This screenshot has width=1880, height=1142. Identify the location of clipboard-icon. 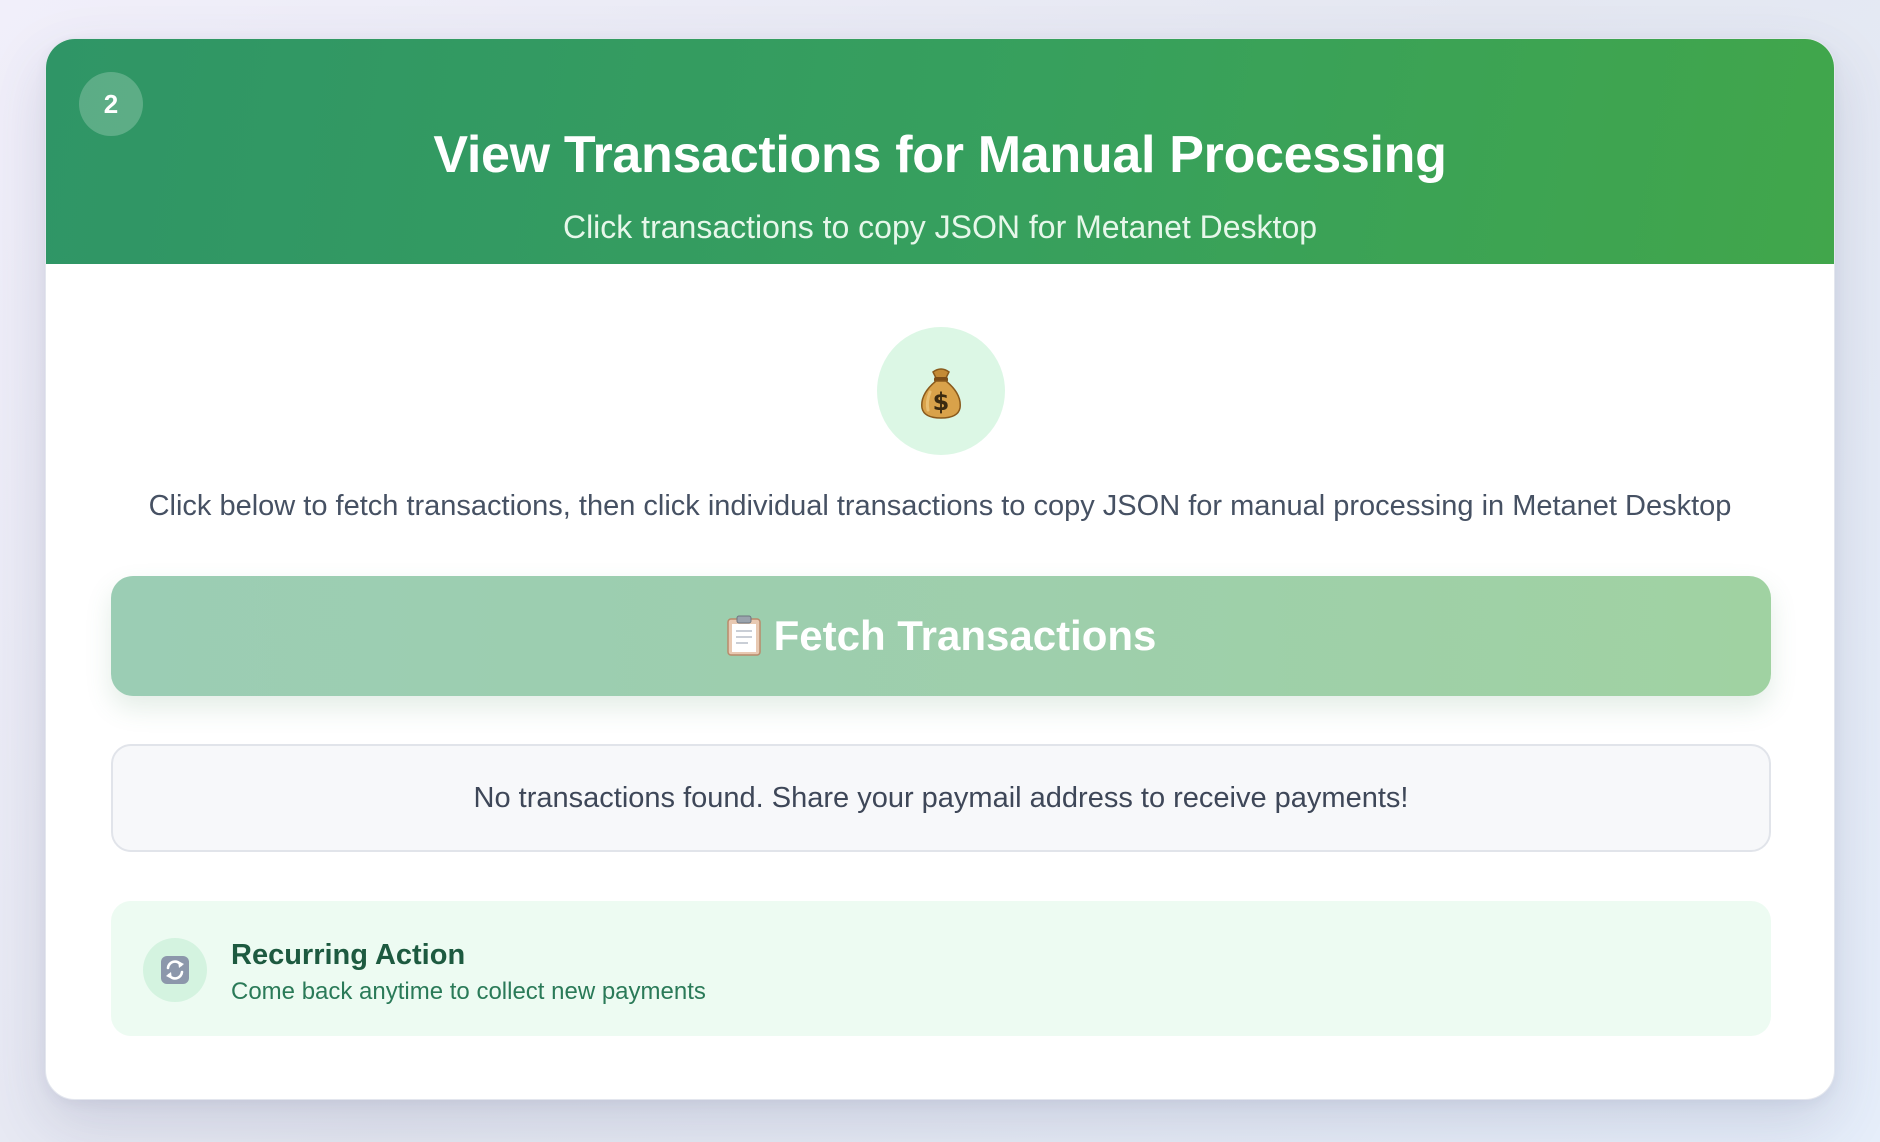
(743, 635).